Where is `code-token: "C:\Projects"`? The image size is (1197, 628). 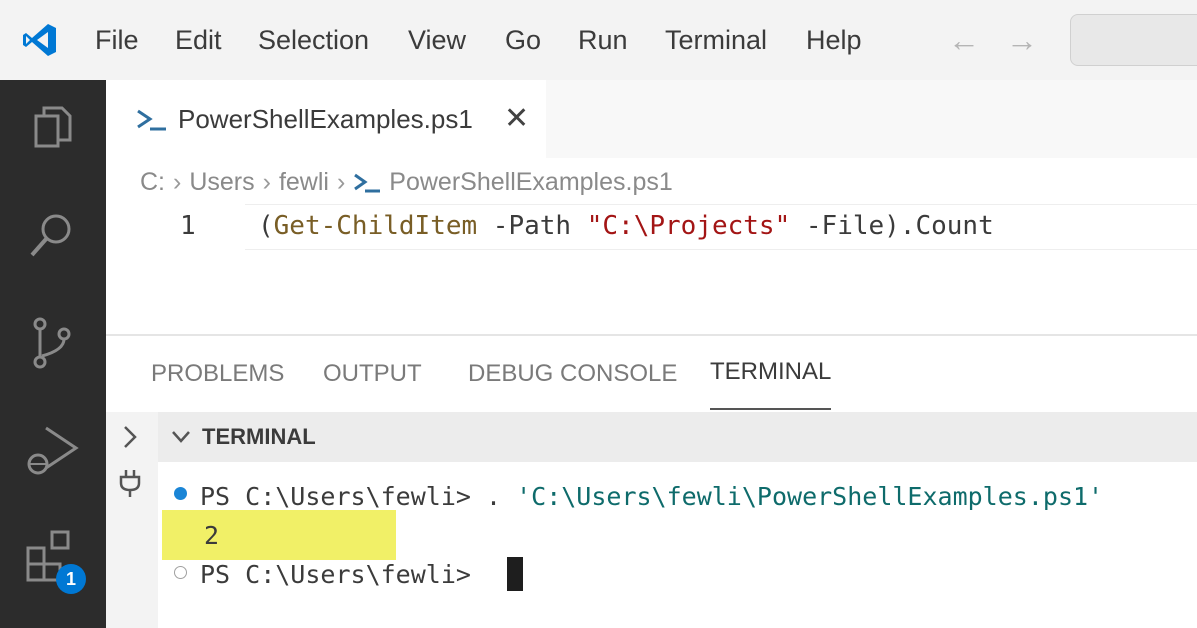 code-token: "C:\Projects" is located at coordinates (688, 226).